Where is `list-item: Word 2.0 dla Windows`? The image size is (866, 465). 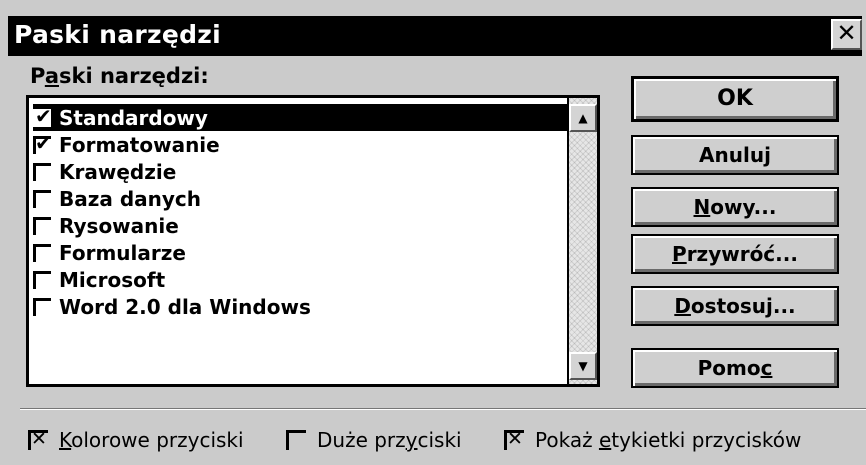
list-item: Word 2.0 dla Windows is located at coordinates (302, 306).